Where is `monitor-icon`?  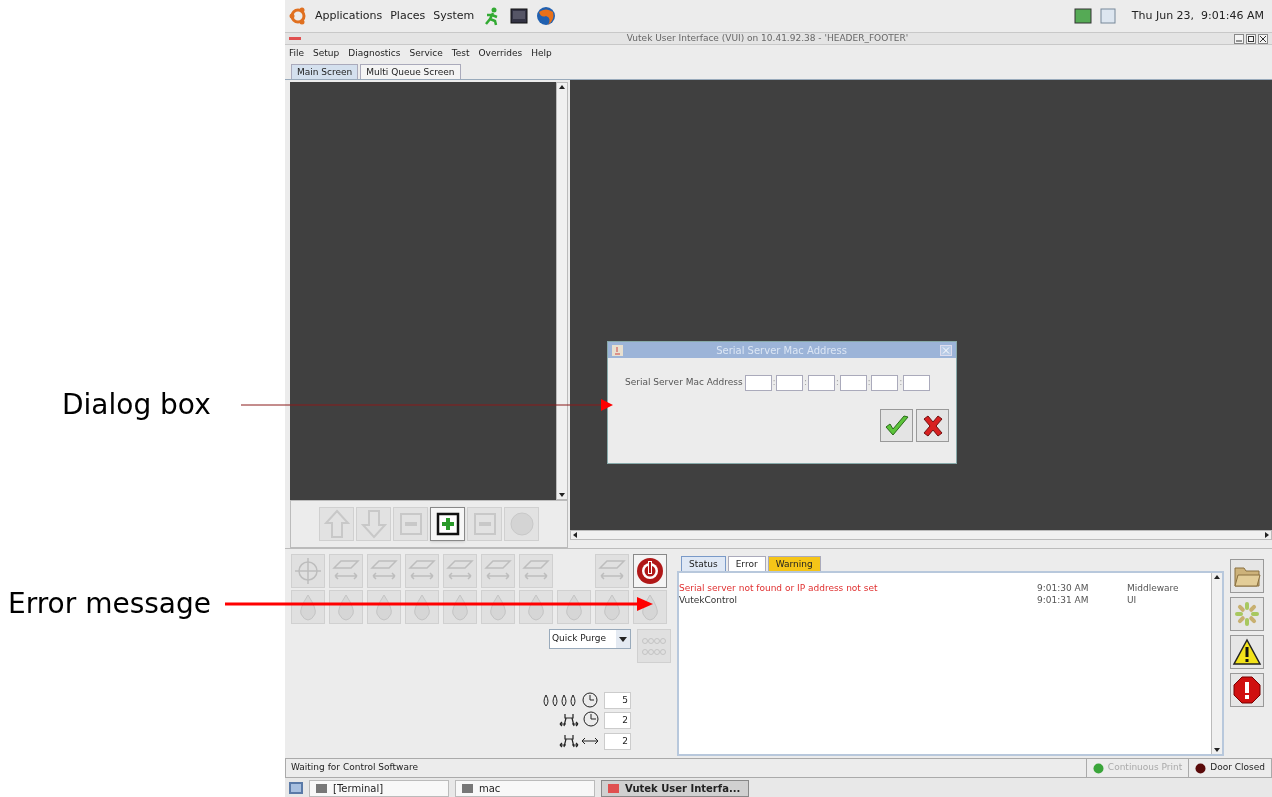
monitor-icon is located at coordinates (1082, 16).